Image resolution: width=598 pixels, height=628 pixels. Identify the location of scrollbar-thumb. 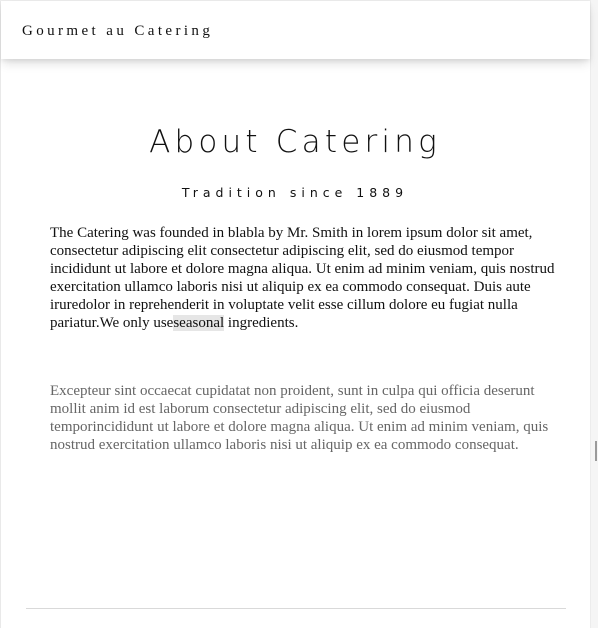
(596, 451).